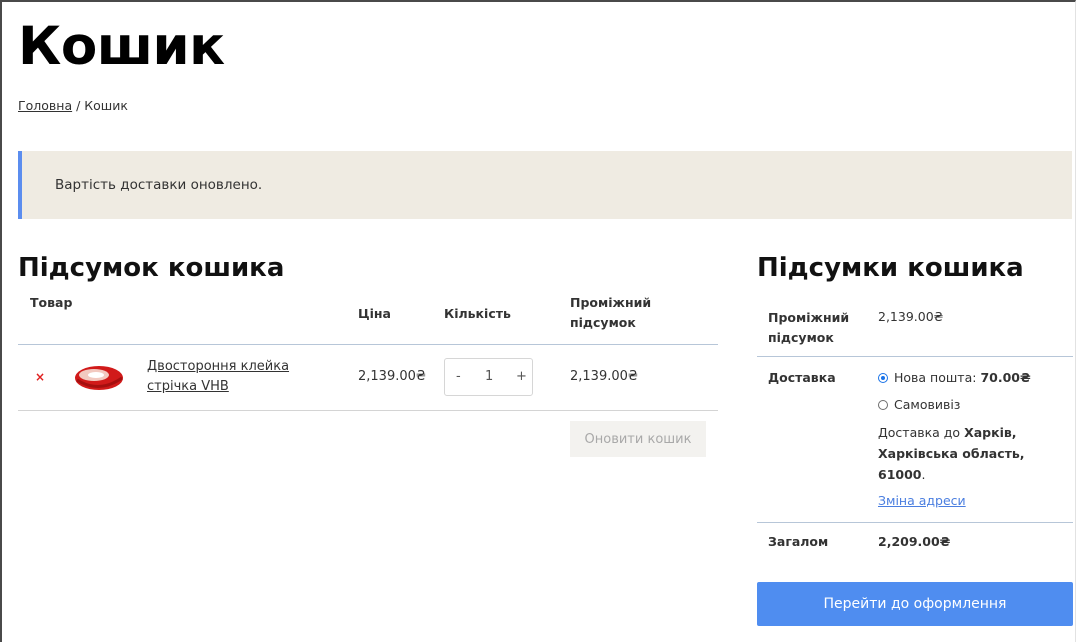 The image size is (1076, 642). Describe the element at coordinates (99, 378) in the screenshot. I see `product-thumbnail` at that location.